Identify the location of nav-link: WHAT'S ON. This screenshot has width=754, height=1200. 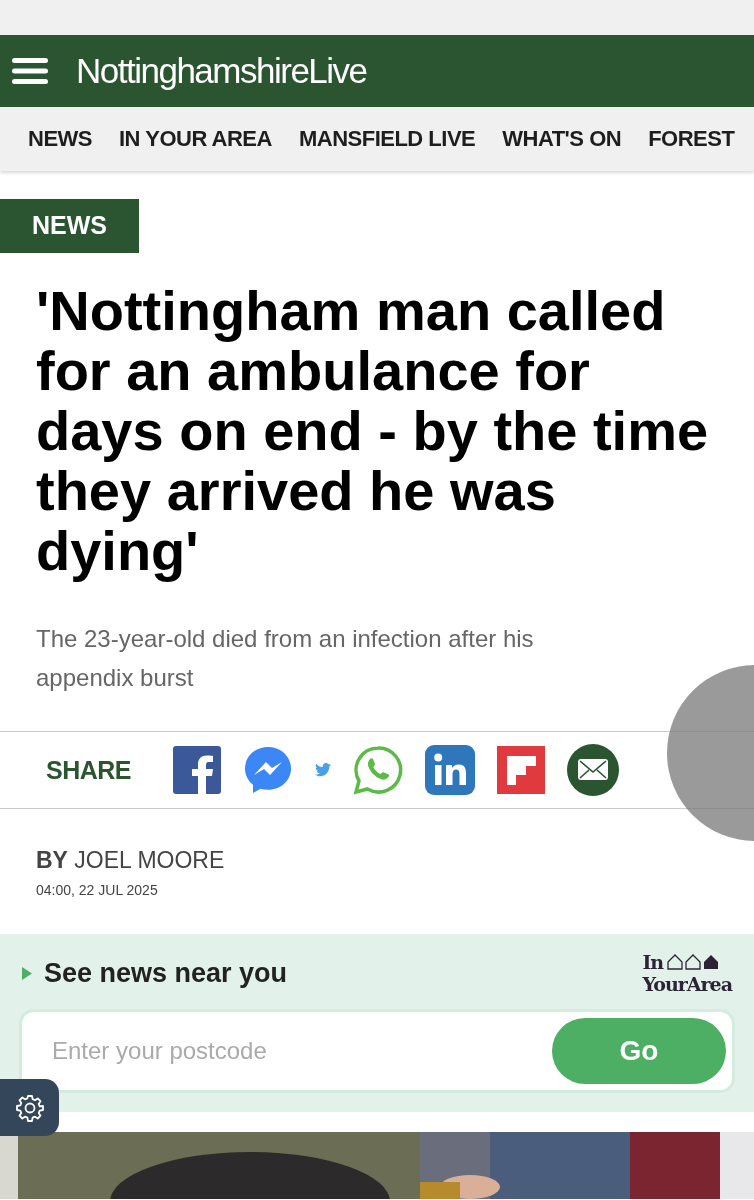
(562, 139).